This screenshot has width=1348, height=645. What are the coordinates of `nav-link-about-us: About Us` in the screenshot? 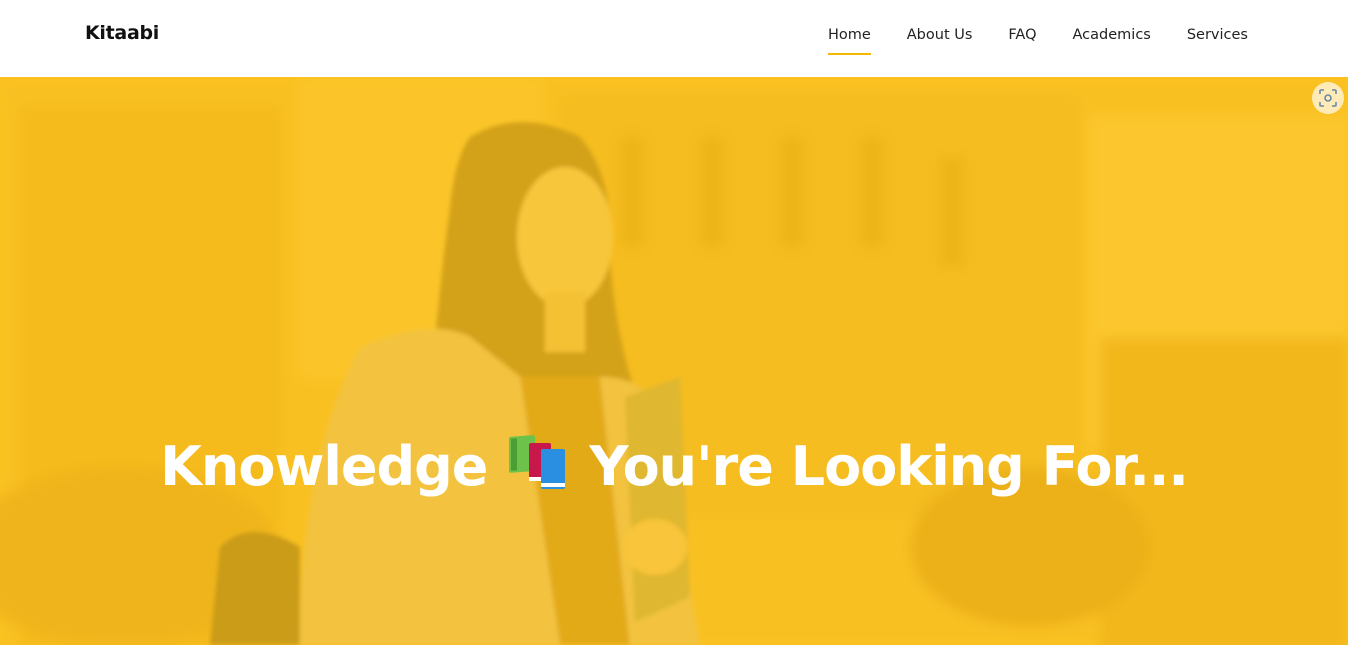 It's located at (940, 40).